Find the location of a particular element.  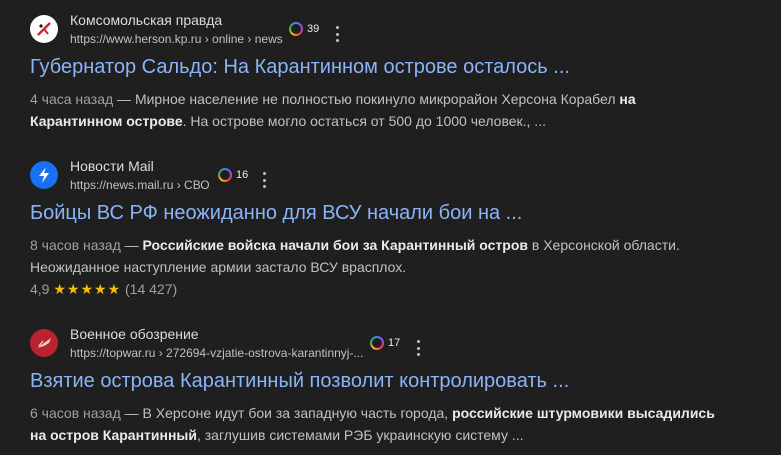

ai-badge: 17 is located at coordinates (385, 343).